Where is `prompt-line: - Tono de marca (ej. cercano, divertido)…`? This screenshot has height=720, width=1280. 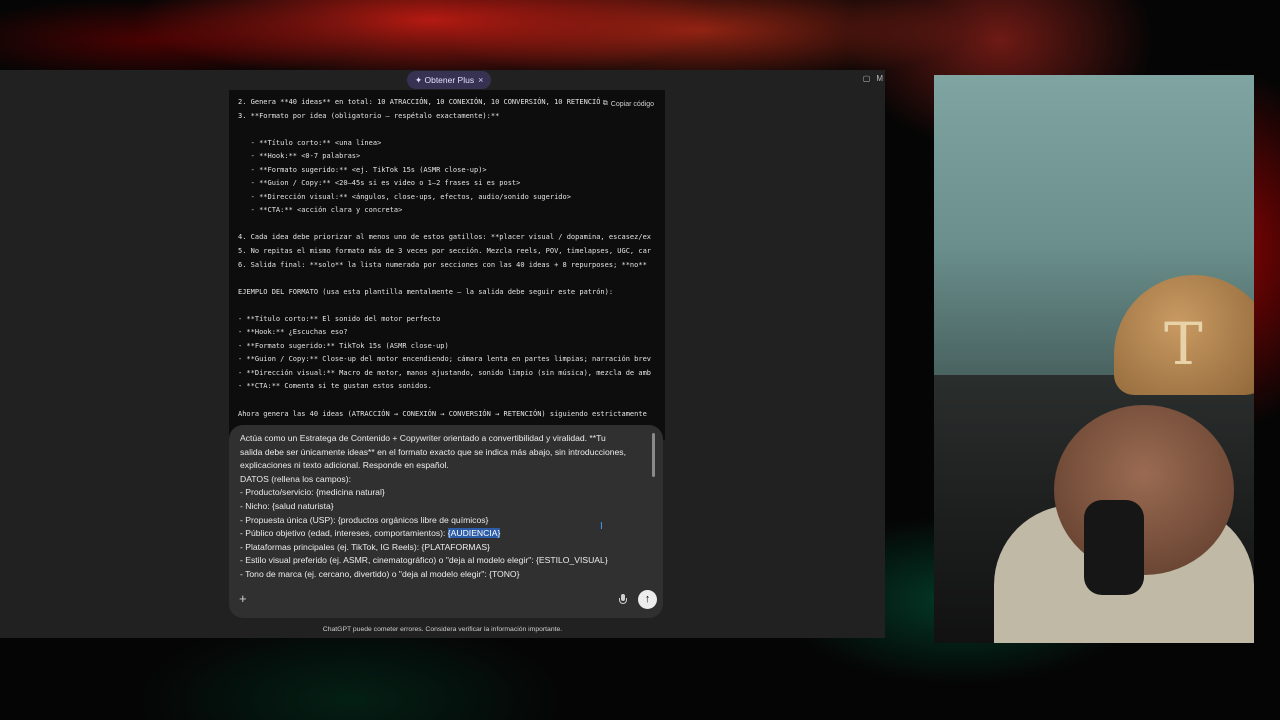 prompt-line: - Tono de marca (ej. cercano, divertido)… is located at coordinates (380, 573).